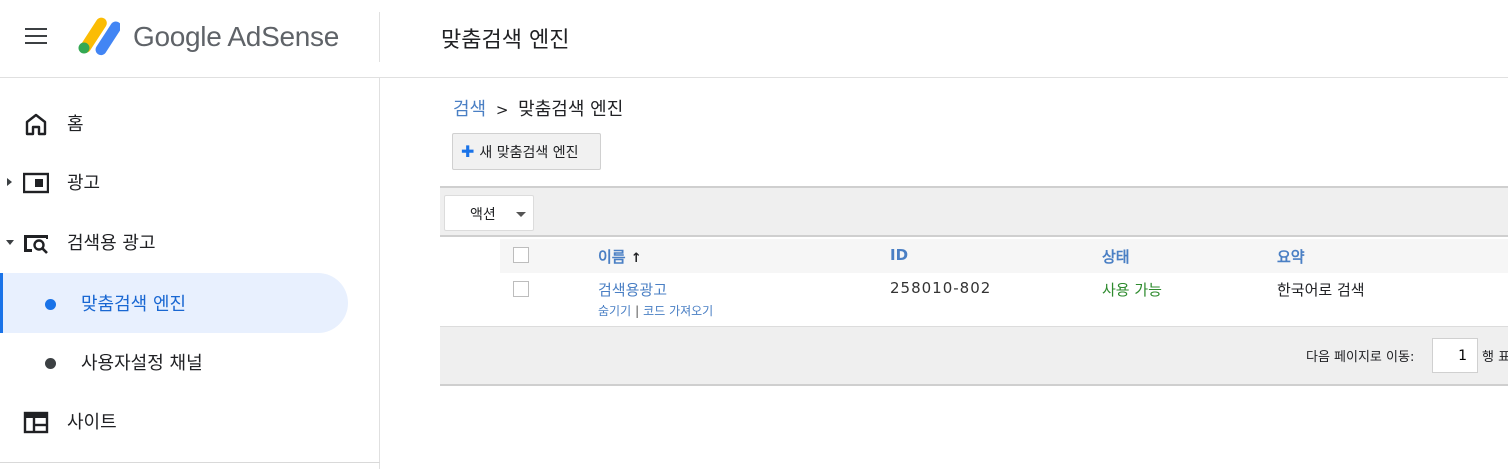 The image size is (1508, 469). I want to click on search-ad-icon, so click(36, 244).